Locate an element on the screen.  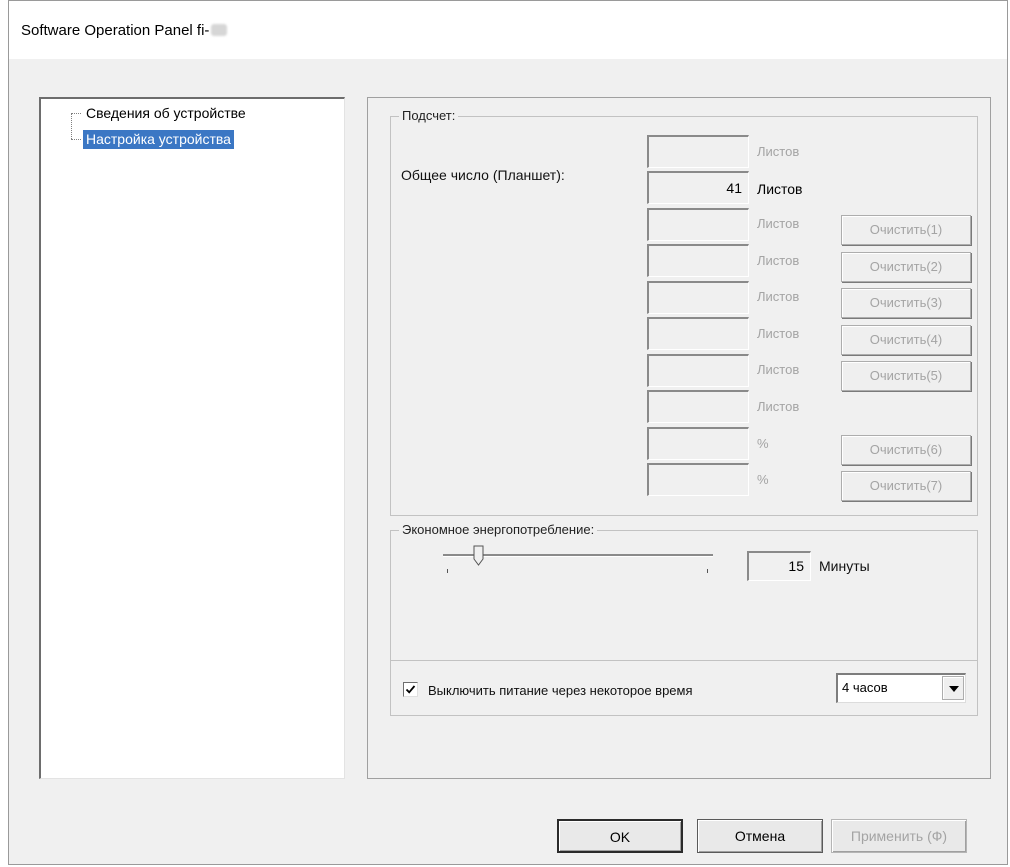
title-bar: Software Operation Panel fi- is located at coordinates (508, 30).